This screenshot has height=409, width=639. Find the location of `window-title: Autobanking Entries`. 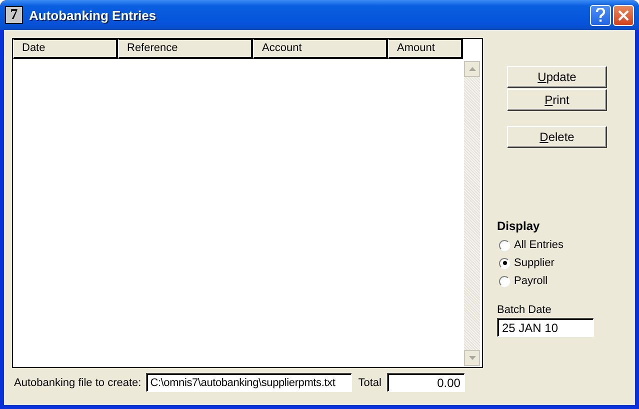

window-title: Autobanking Entries is located at coordinates (93, 15).